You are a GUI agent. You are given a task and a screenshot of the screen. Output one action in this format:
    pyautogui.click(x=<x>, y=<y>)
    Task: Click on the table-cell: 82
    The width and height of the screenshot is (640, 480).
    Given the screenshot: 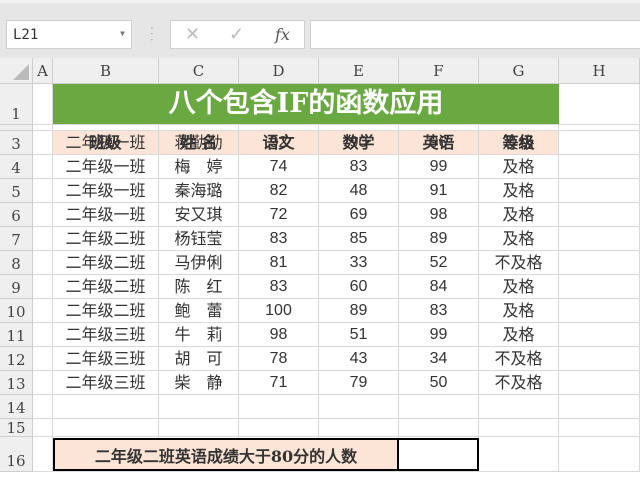 What is the action you would take?
    pyautogui.click(x=279, y=191)
    